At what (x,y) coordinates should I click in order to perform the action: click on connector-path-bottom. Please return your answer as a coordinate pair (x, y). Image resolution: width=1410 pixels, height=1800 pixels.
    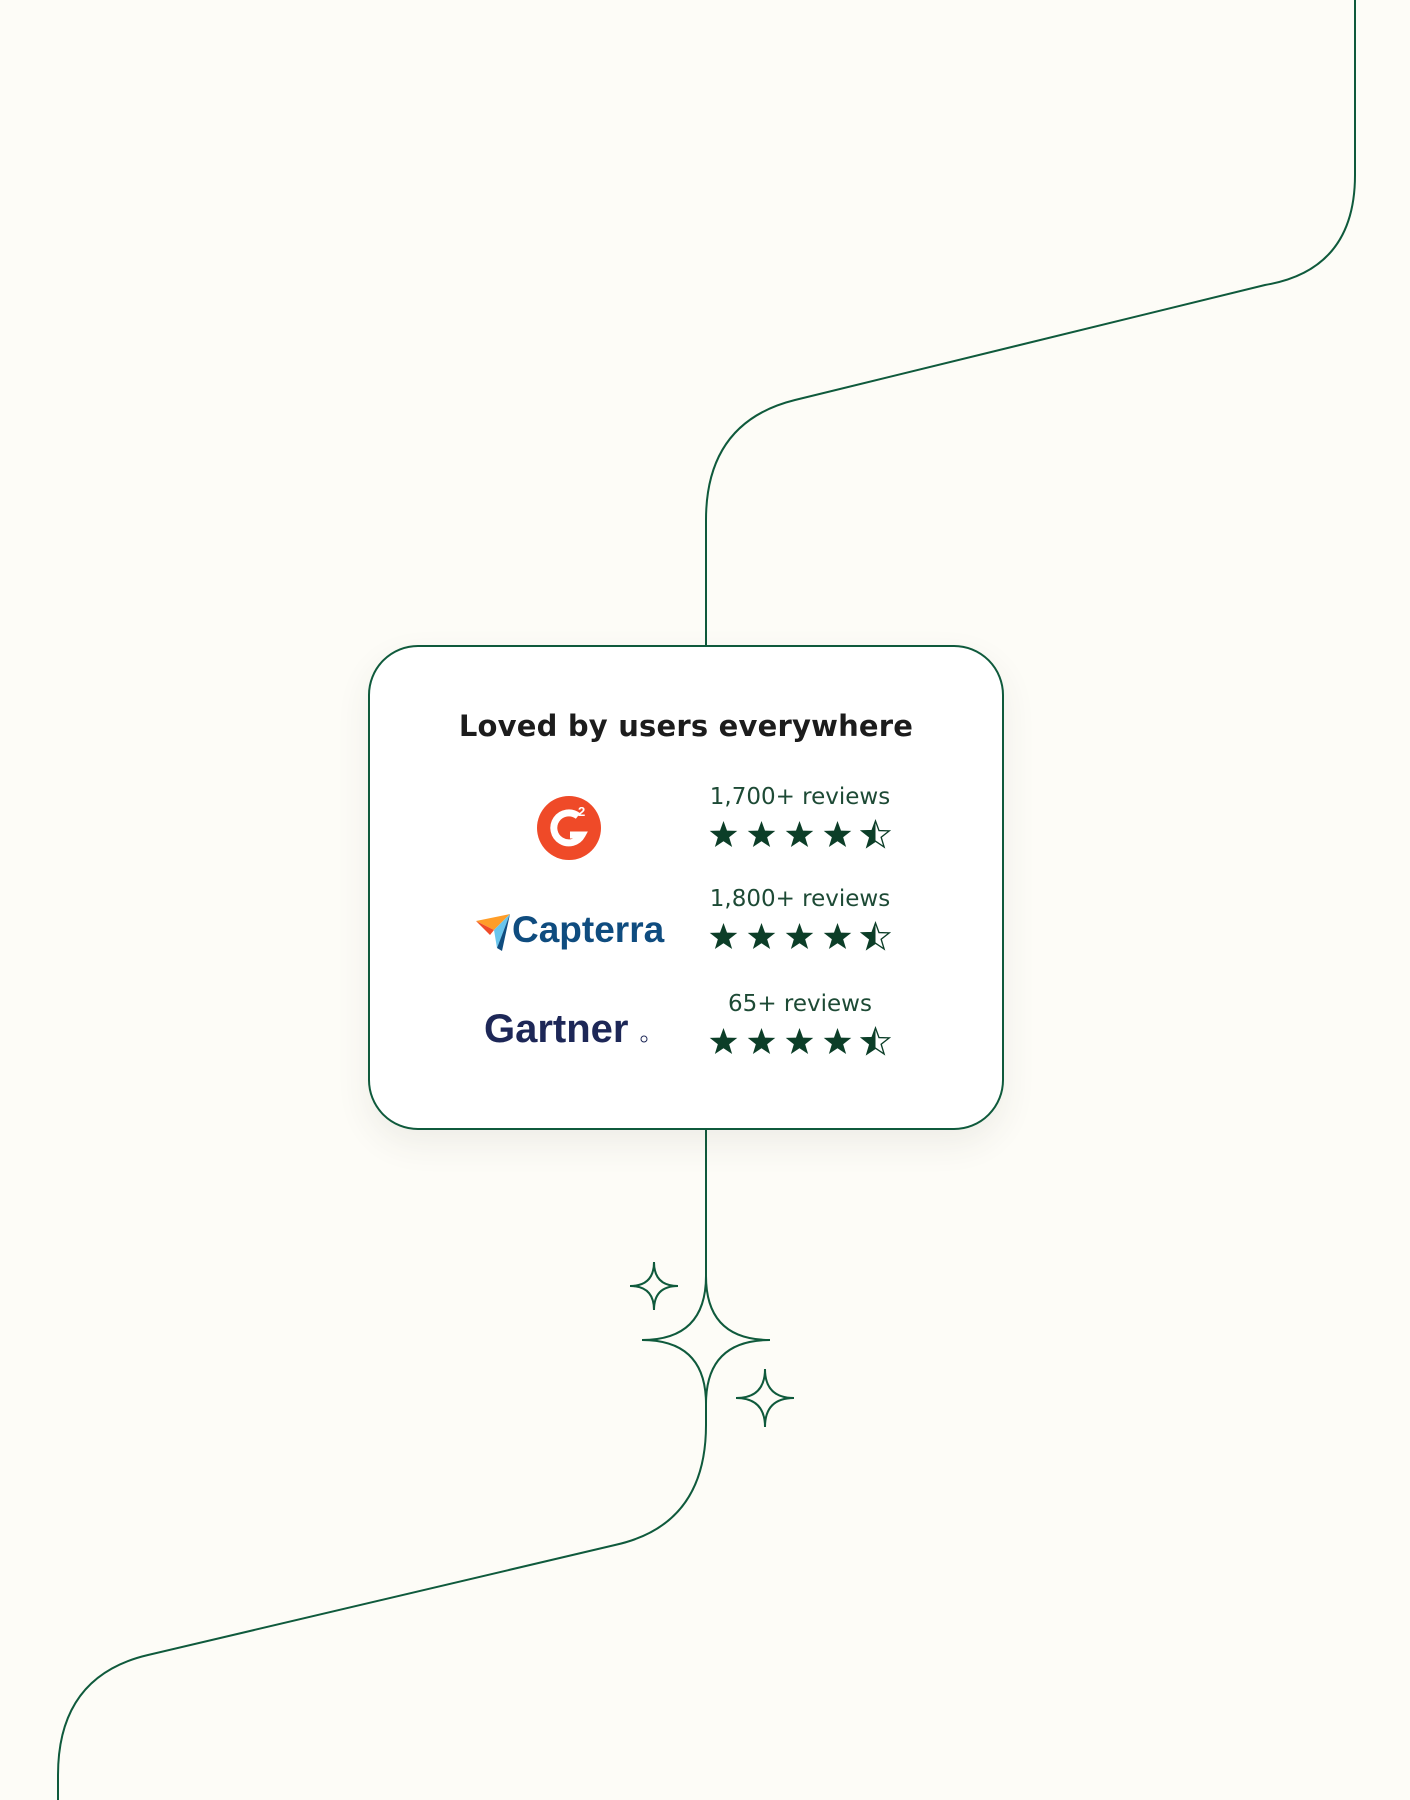
    Looking at the image, I should click on (382, 1600).